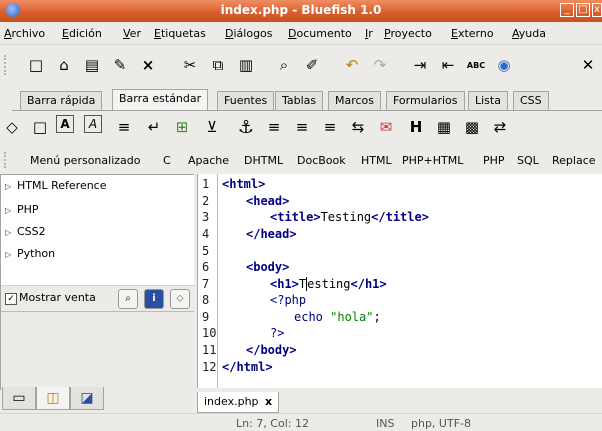  Describe the element at coordinates (246, 127) in the screenshot. I see `anchor-icon: ⚓` at that location.